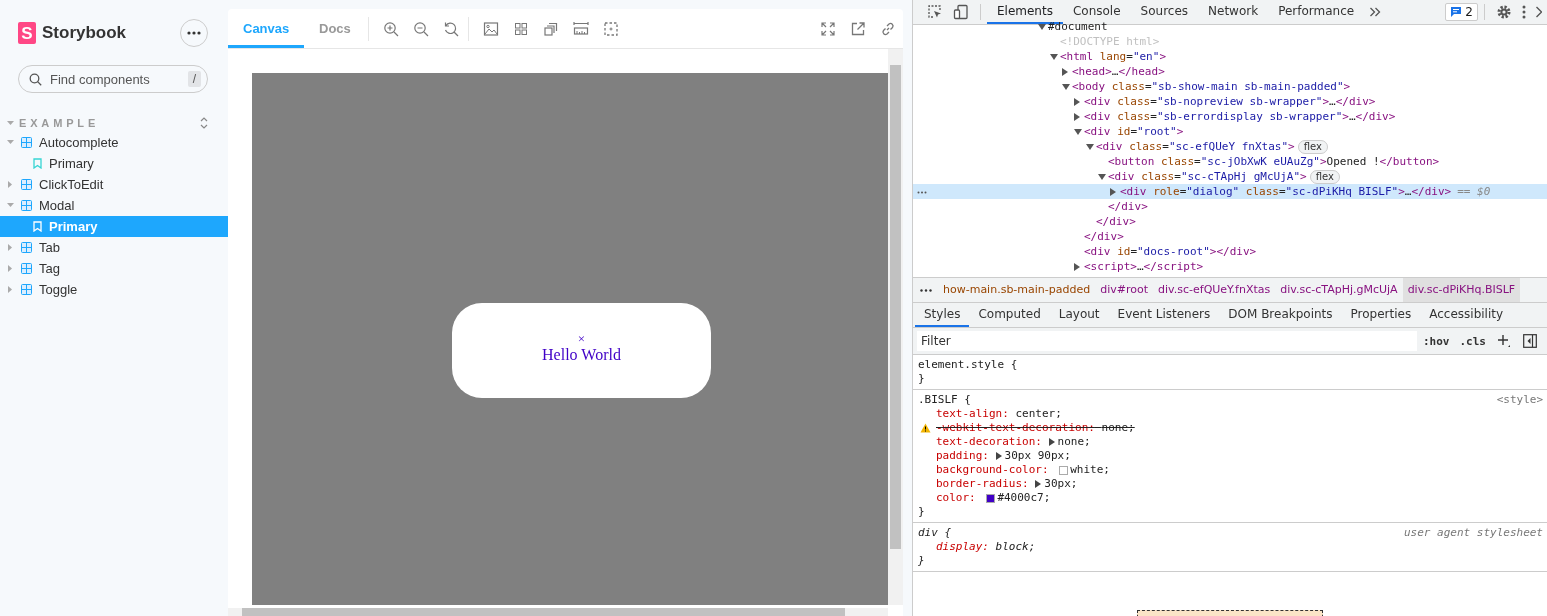 Image resolution: width=1547 pixels, height=616 pixels. I want to click on breadcrumb: div.sc-cTApHj.gMcUjA, so click(1339, 290).